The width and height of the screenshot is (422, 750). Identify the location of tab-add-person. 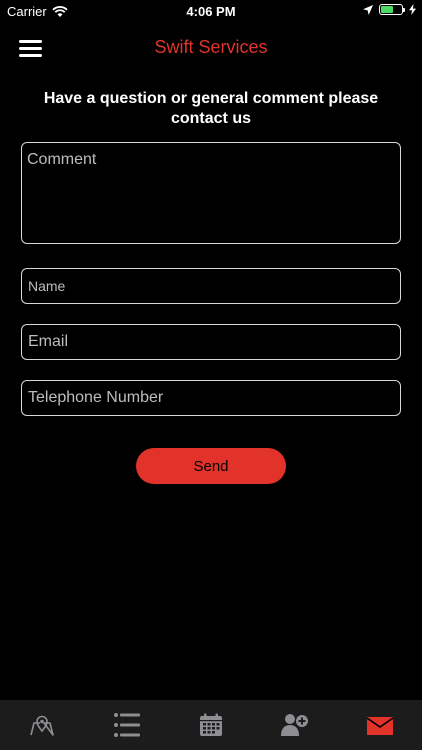
(295, 725).